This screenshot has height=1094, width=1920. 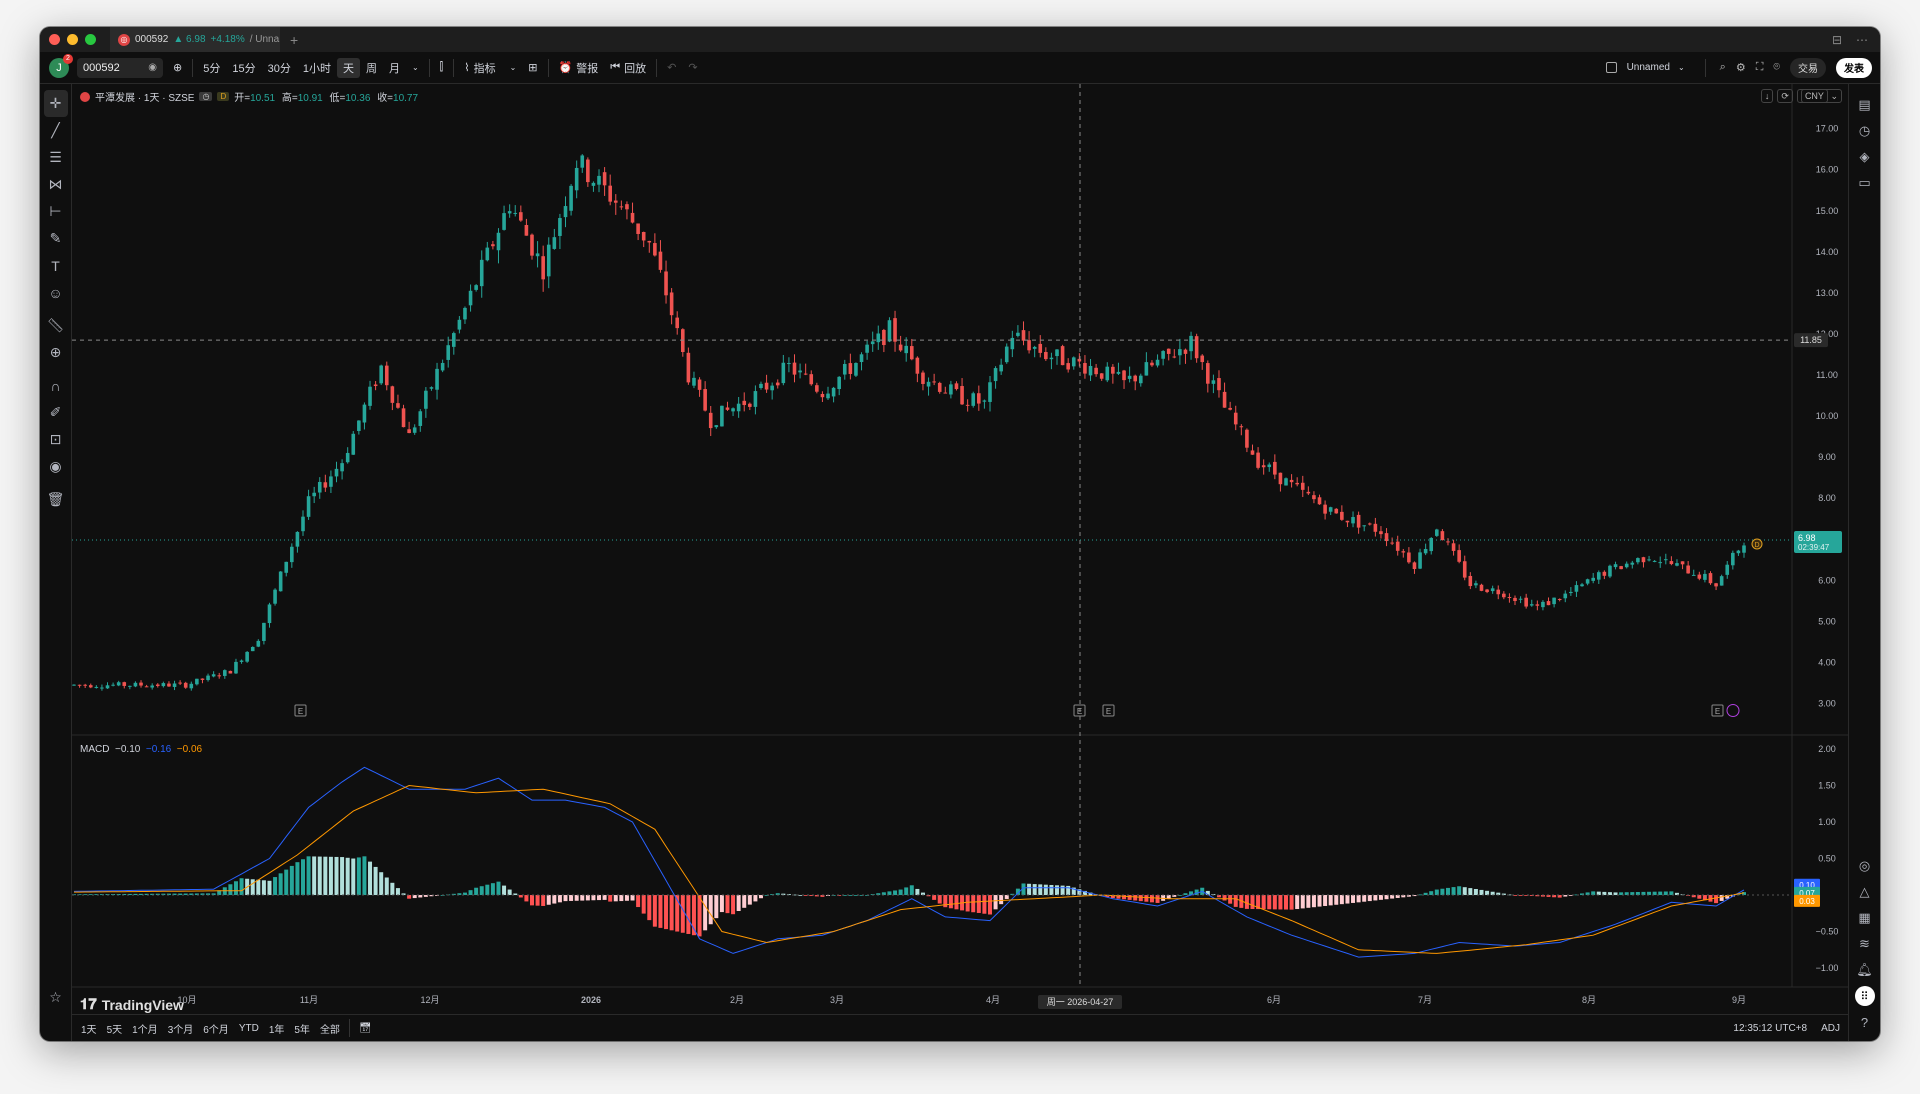 I want to click on text-tool-icon: T, so click(x=56, y=265).